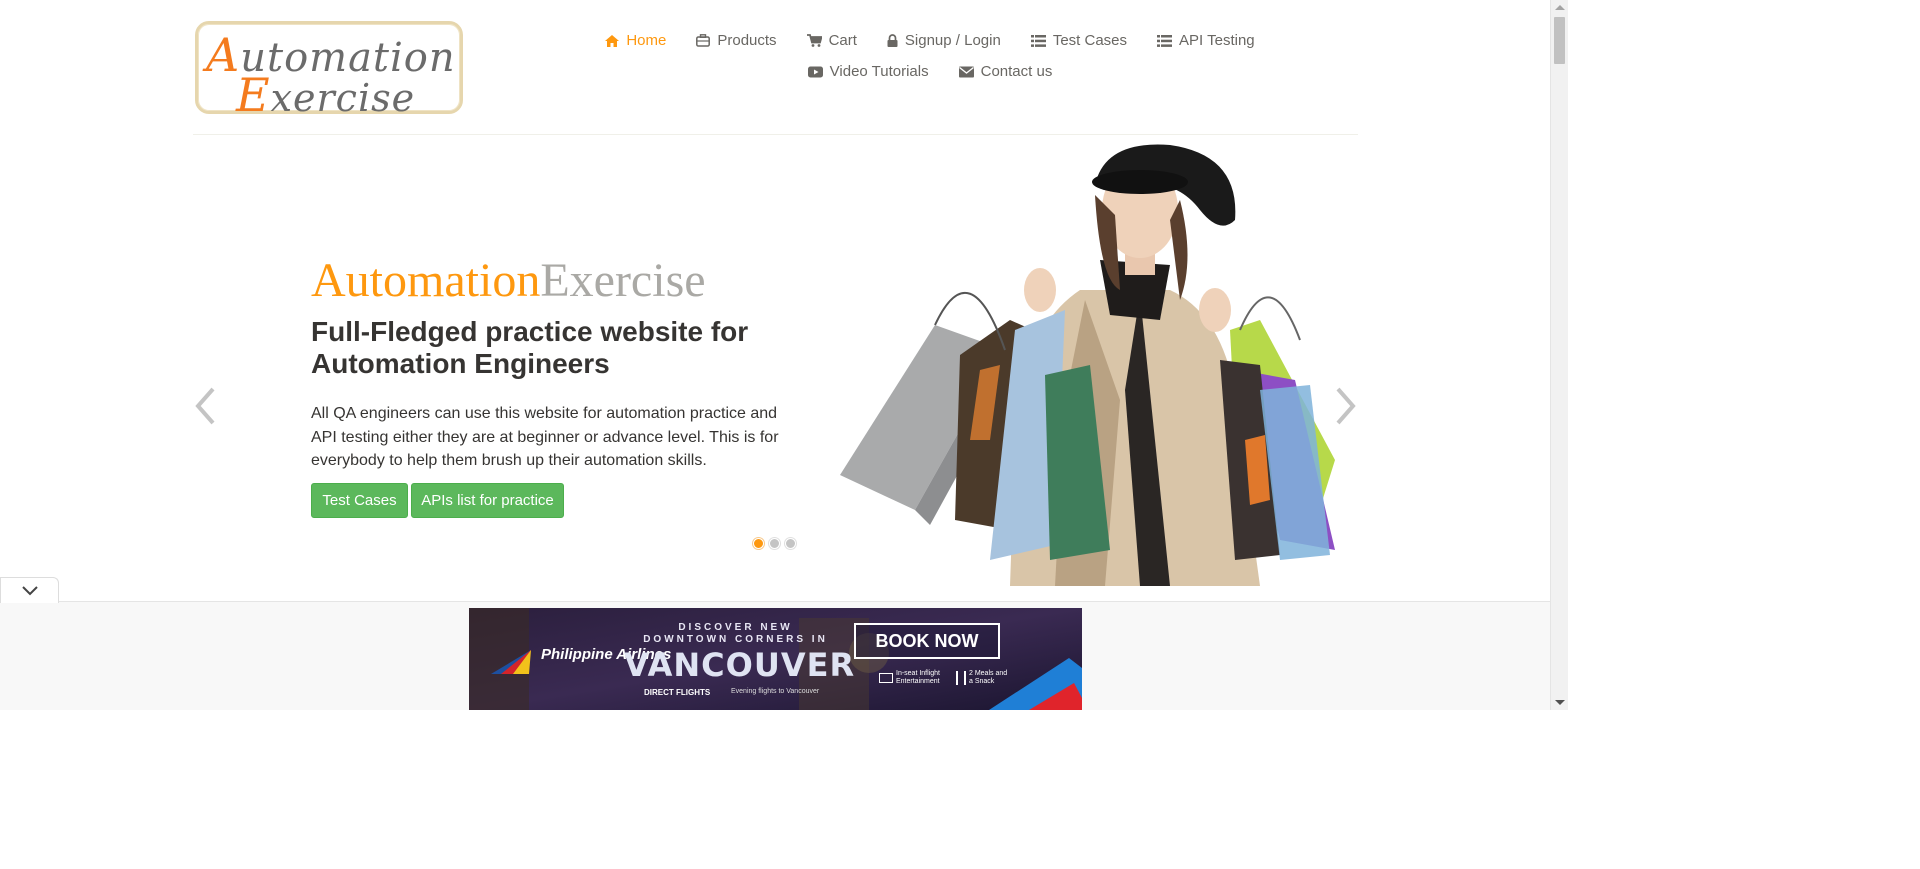  I want to click on chevron-left-icon, so click(205, 406).